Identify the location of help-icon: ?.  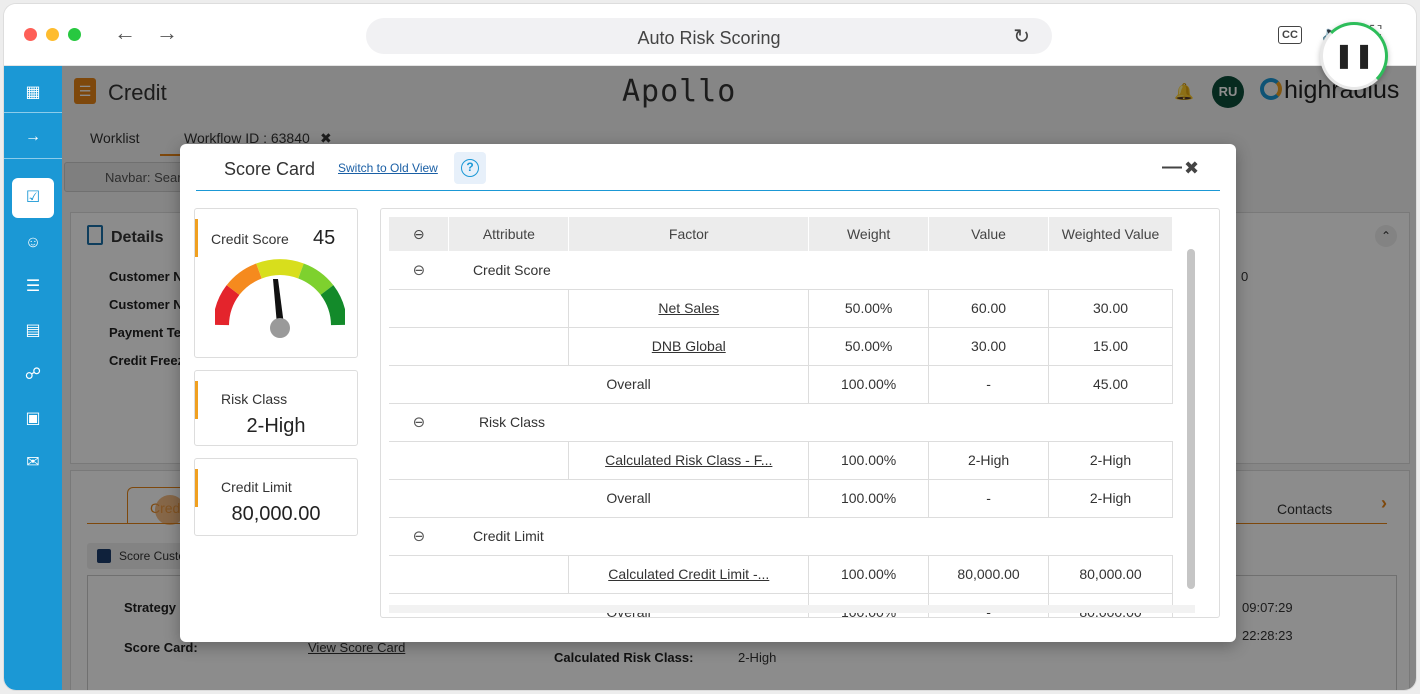
(470, 168).